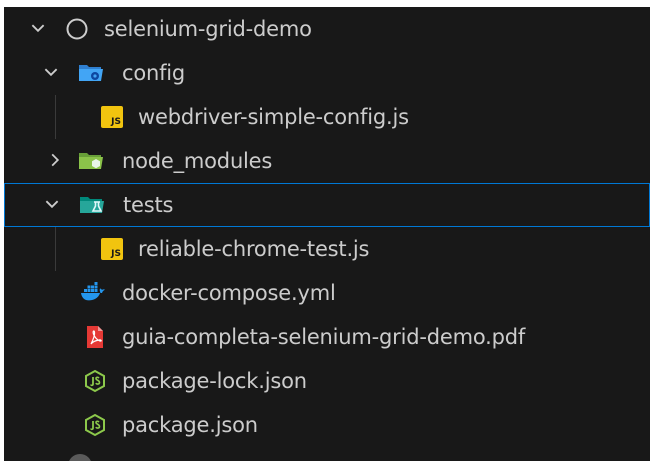 Image resolution: width=650 pixels, height=461 pixels. I want to click on tree-item-file: JS reliable-chrome-test.js, so click(327, 249).